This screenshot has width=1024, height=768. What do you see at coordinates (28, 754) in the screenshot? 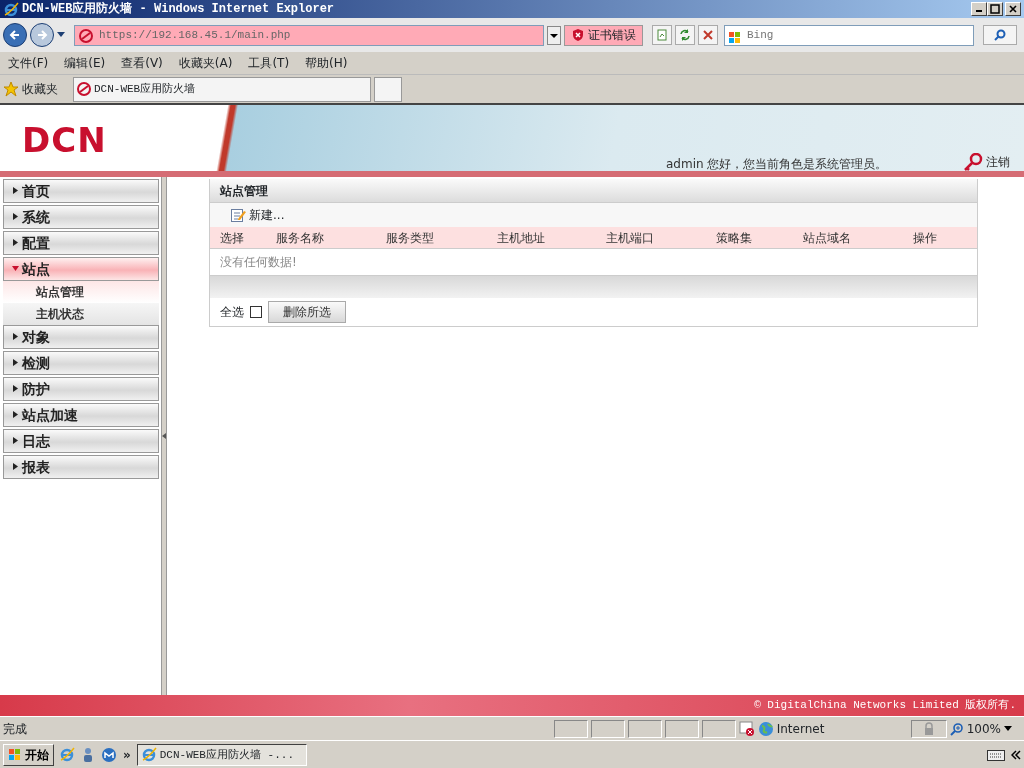
I see `start-button: 开始` at bounding box center [28, 754].